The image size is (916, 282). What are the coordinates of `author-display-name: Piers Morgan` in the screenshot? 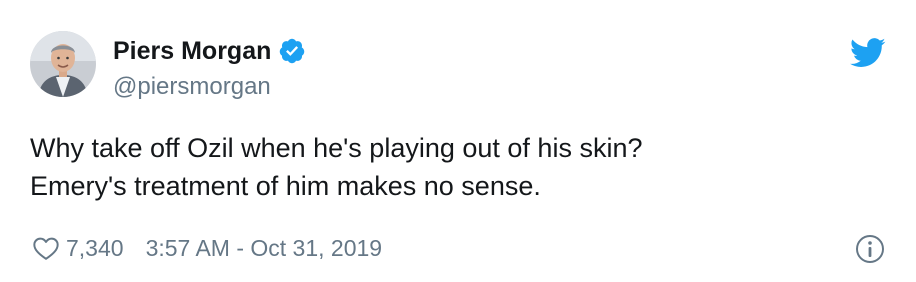 It's located at (192, 51).